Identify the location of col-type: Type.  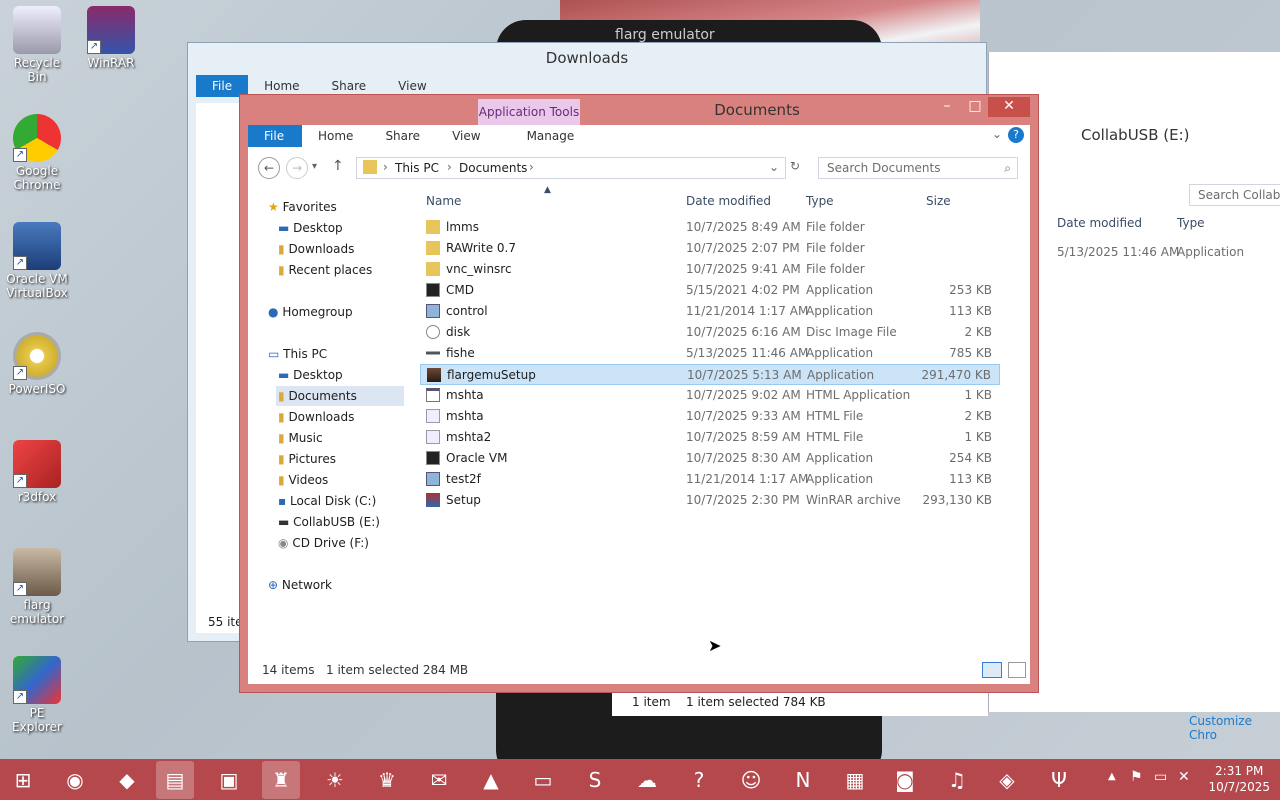
(820, 201).